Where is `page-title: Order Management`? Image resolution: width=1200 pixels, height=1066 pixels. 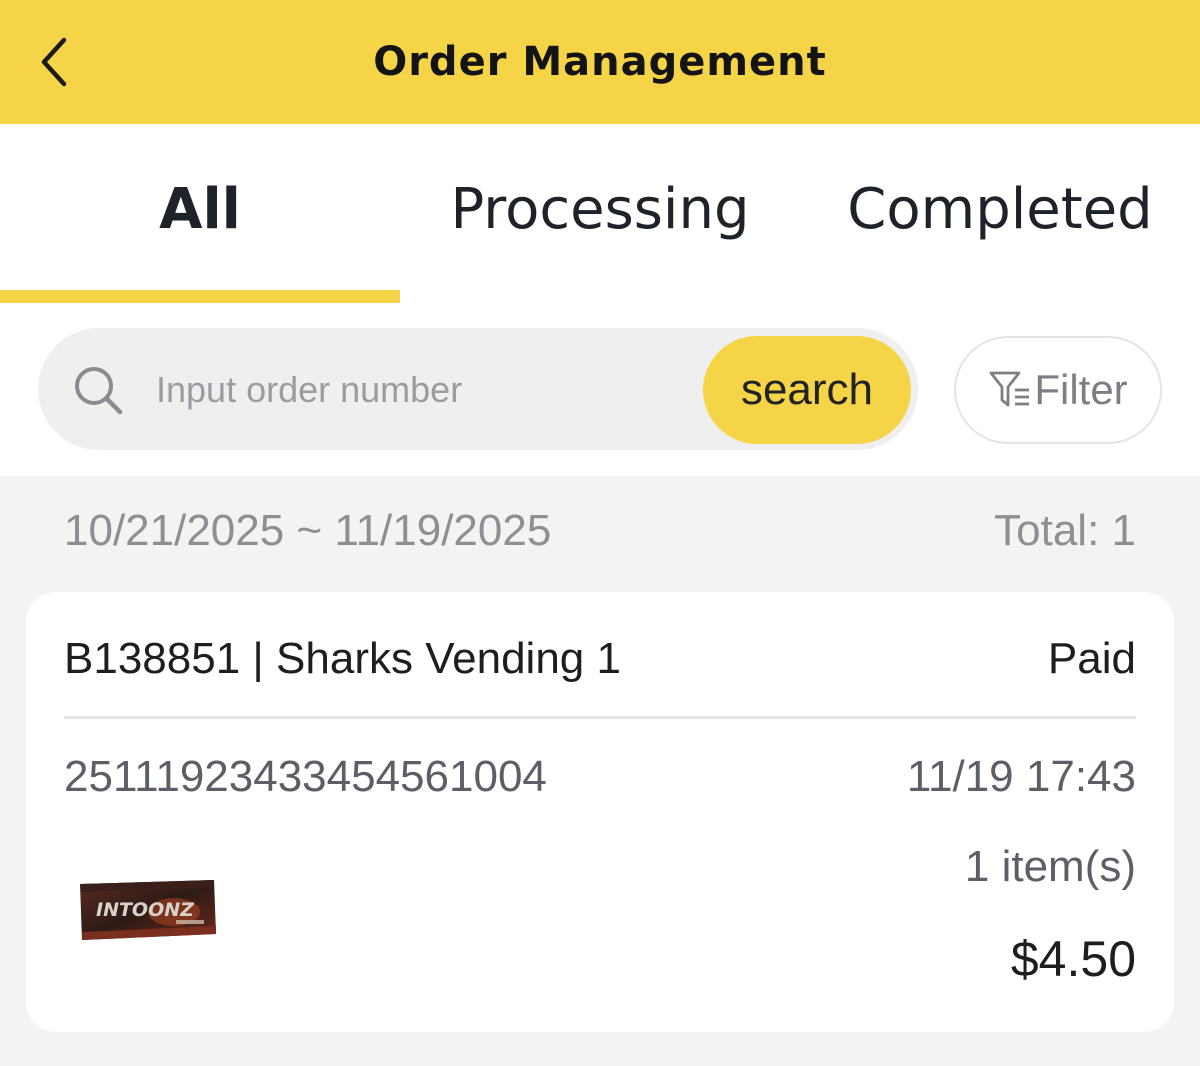
page-title: Order Management is located at coordinates (600, 62).